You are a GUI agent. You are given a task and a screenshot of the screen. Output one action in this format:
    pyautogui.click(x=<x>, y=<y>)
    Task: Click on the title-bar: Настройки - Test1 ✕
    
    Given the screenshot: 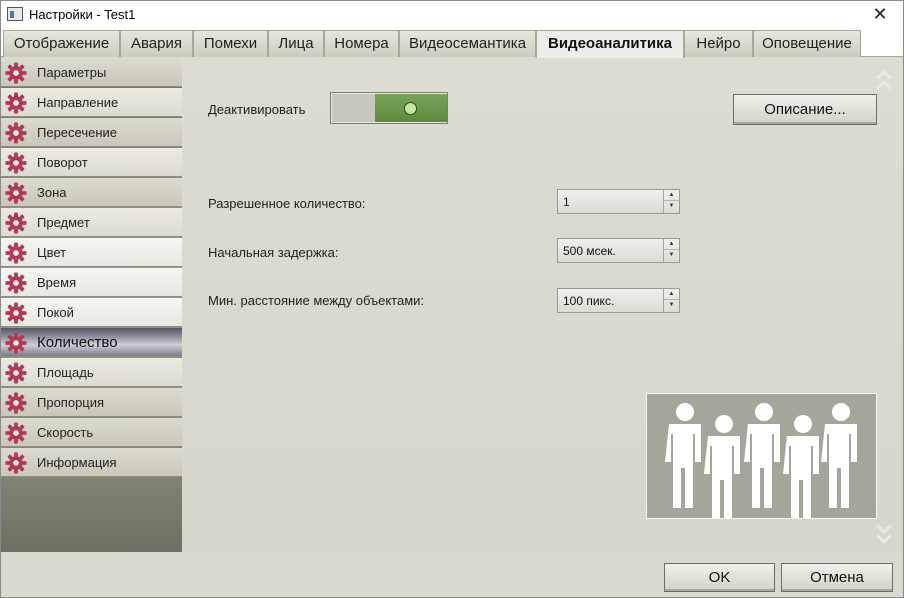 What is the action you would take?
    pyautogui.click(x=452, y=15)
    